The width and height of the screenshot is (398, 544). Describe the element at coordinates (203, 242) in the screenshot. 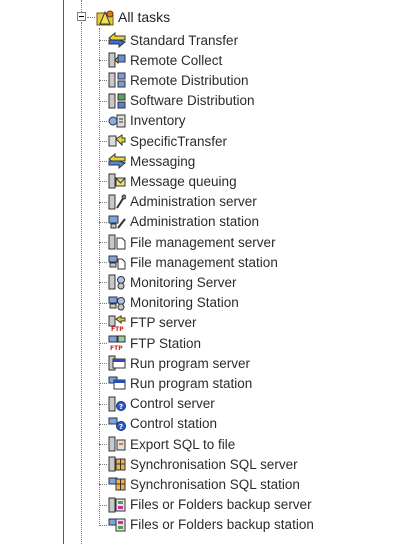

I see `tree-node-label: File management server` at that location.